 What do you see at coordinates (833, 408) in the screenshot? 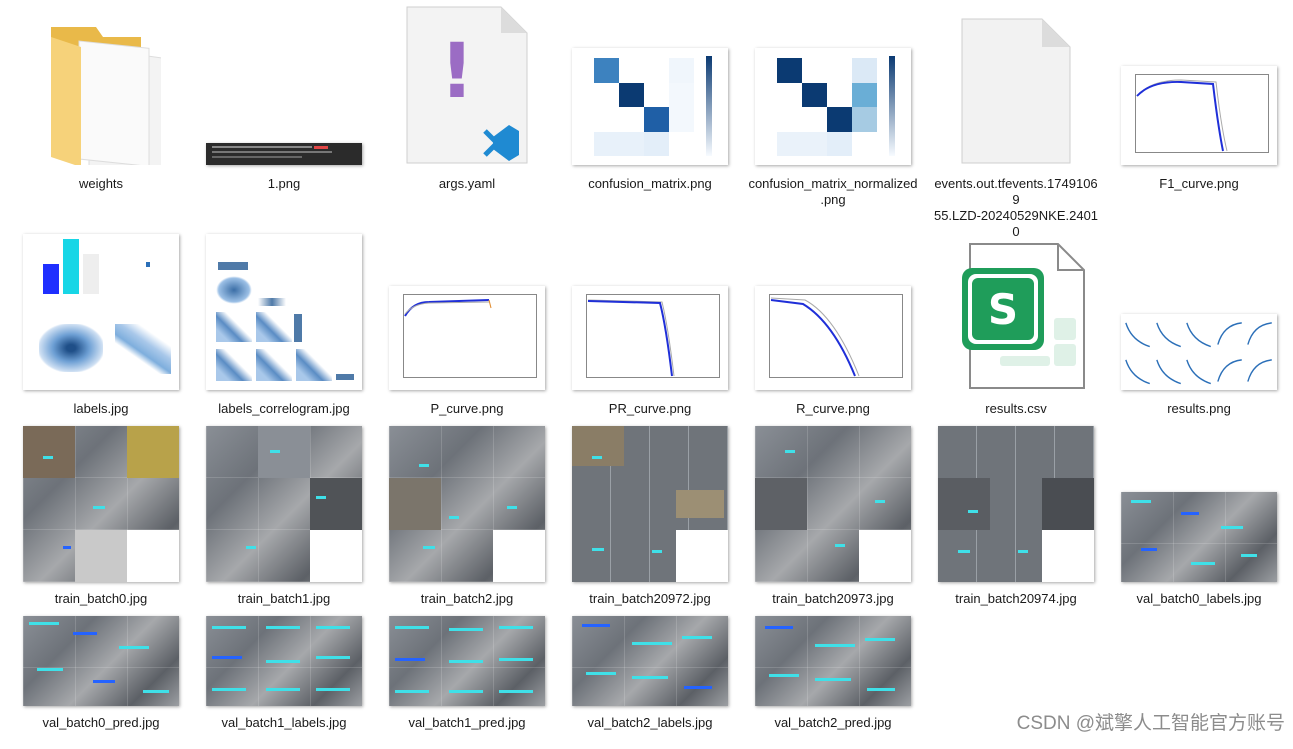
I see `file-label: R_curve.png` at bounding box center [833, 408].